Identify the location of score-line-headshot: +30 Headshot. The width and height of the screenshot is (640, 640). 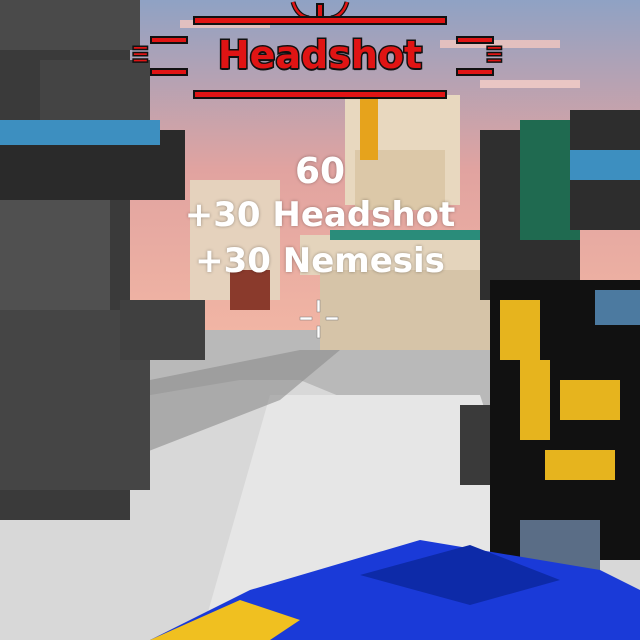
(320, 215).